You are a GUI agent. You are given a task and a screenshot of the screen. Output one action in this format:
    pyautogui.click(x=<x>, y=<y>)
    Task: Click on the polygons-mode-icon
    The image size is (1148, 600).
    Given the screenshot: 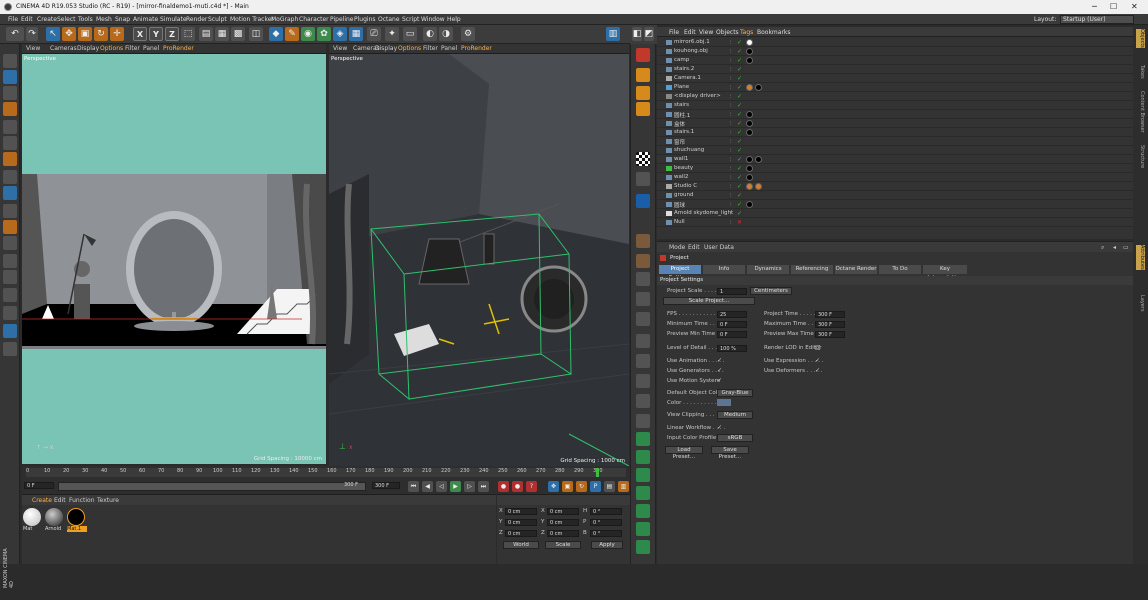 What is the action you would take?
    pyautogui.click(x=10, y=143)
    